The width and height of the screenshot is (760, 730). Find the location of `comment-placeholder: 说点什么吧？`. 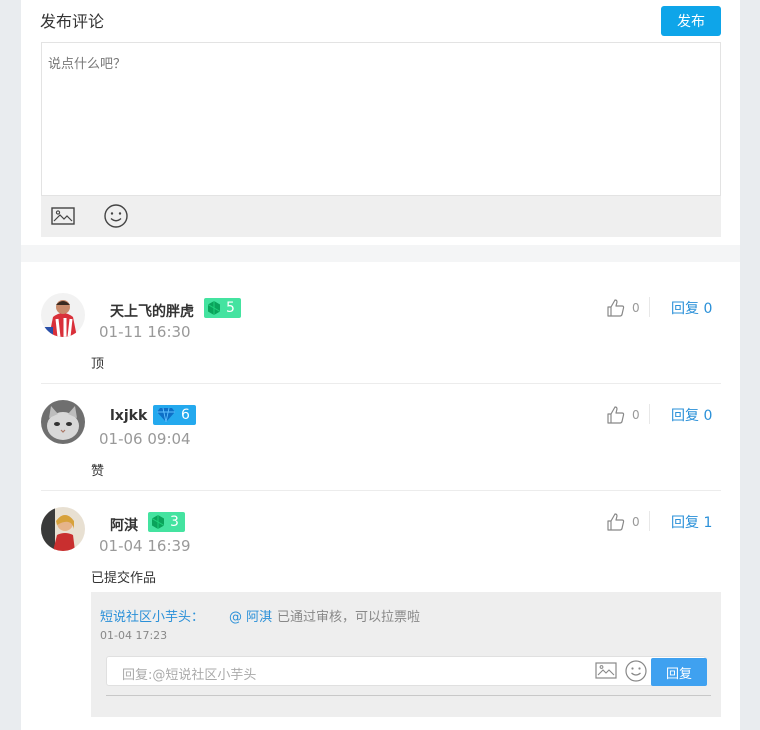

comment-placeholder: 说点什么吧？ is located at coordinates (87, 64).